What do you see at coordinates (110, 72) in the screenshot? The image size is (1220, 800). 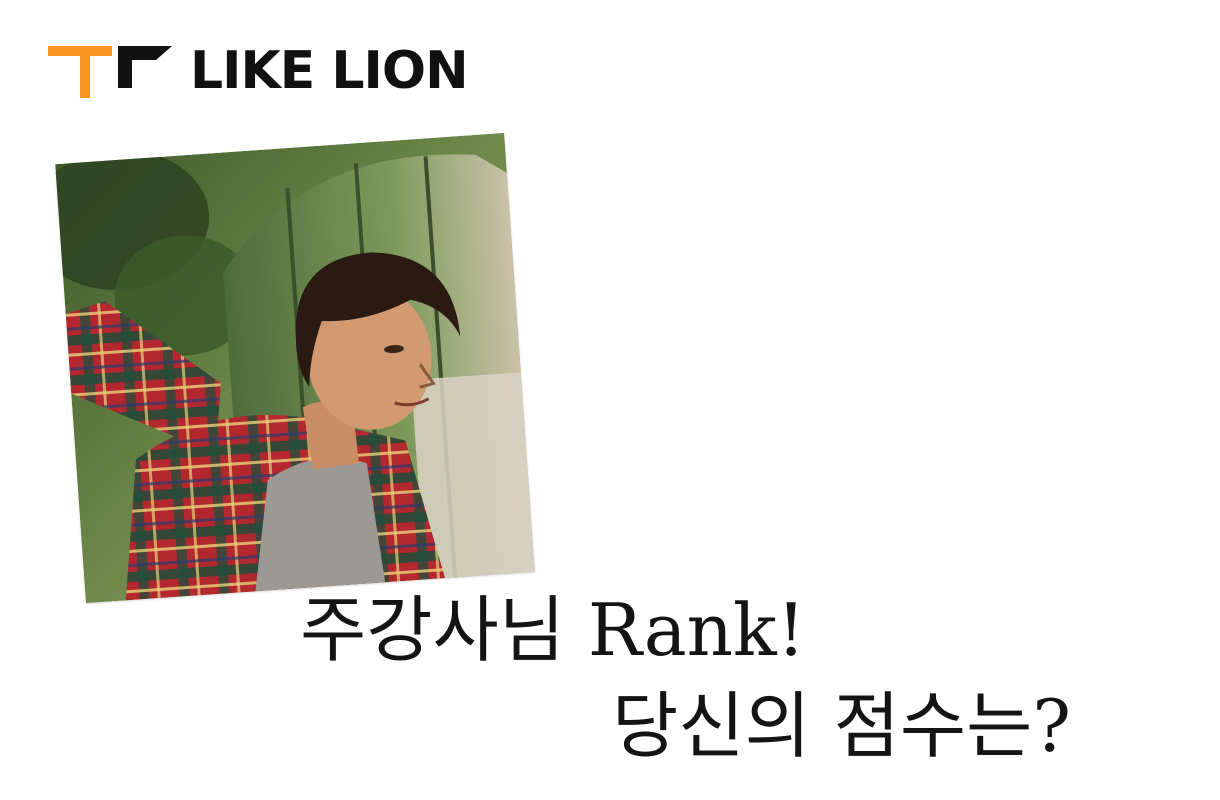 I see `like-lion-logo-icon` at bounding box center [110, 72].